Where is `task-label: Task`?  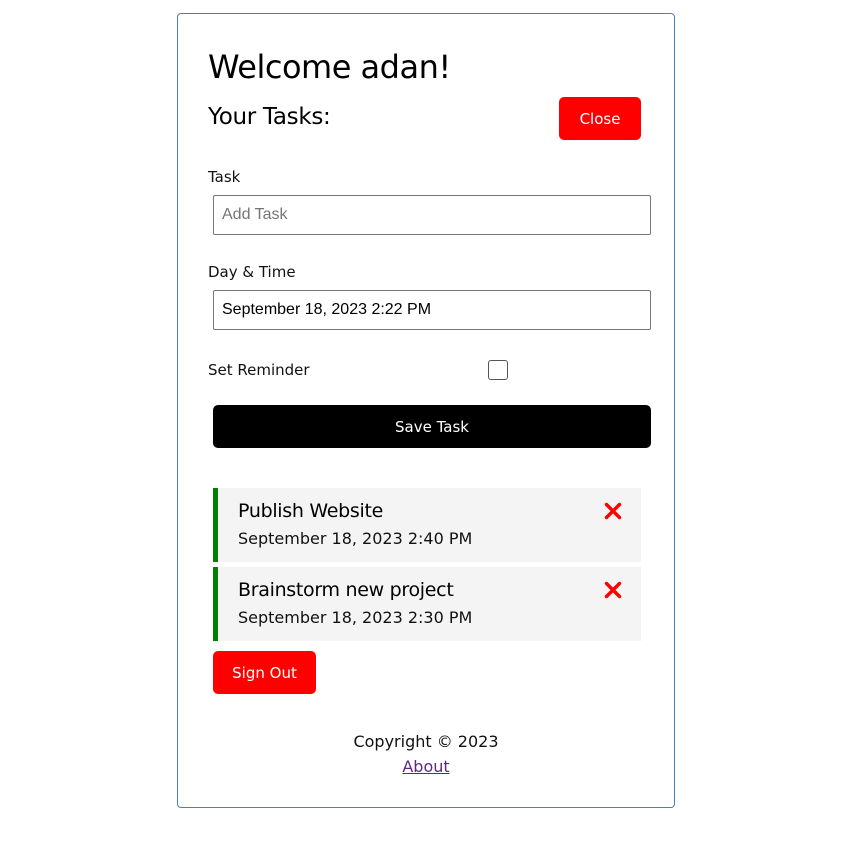
task-label: Task is located at coordinates (224, 177).